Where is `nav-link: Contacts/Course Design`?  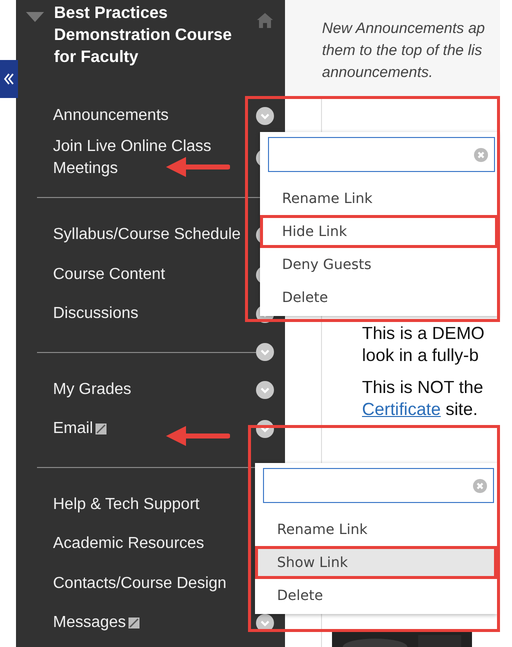
nav-link: Contacts/Course Design is located at coordinates (139, 583).